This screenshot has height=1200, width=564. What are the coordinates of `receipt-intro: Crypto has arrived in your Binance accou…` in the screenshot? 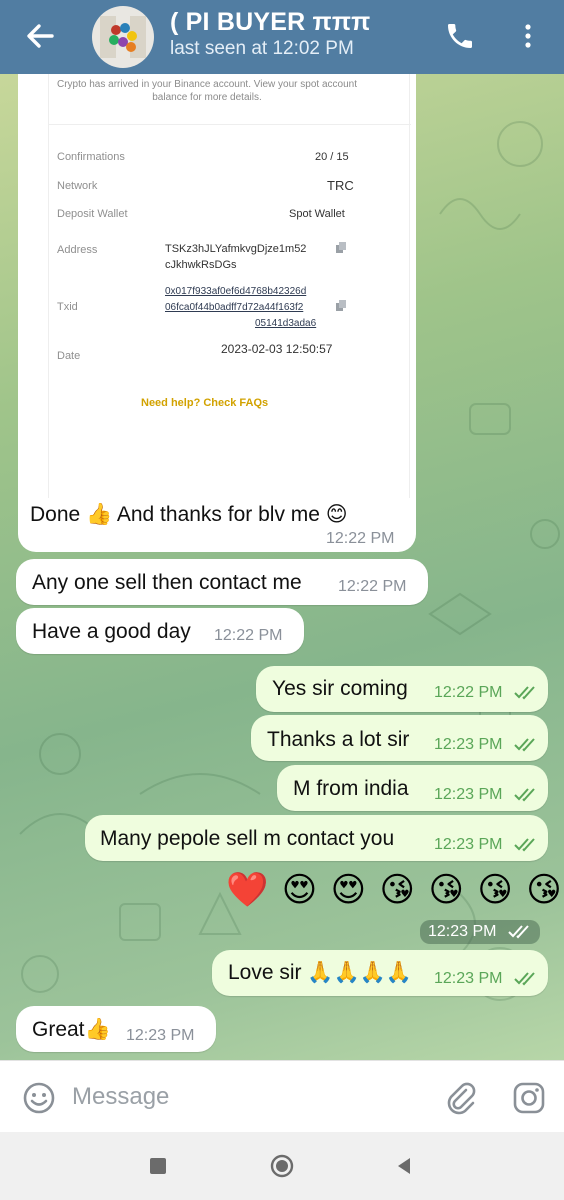 It's located at (207, 91).